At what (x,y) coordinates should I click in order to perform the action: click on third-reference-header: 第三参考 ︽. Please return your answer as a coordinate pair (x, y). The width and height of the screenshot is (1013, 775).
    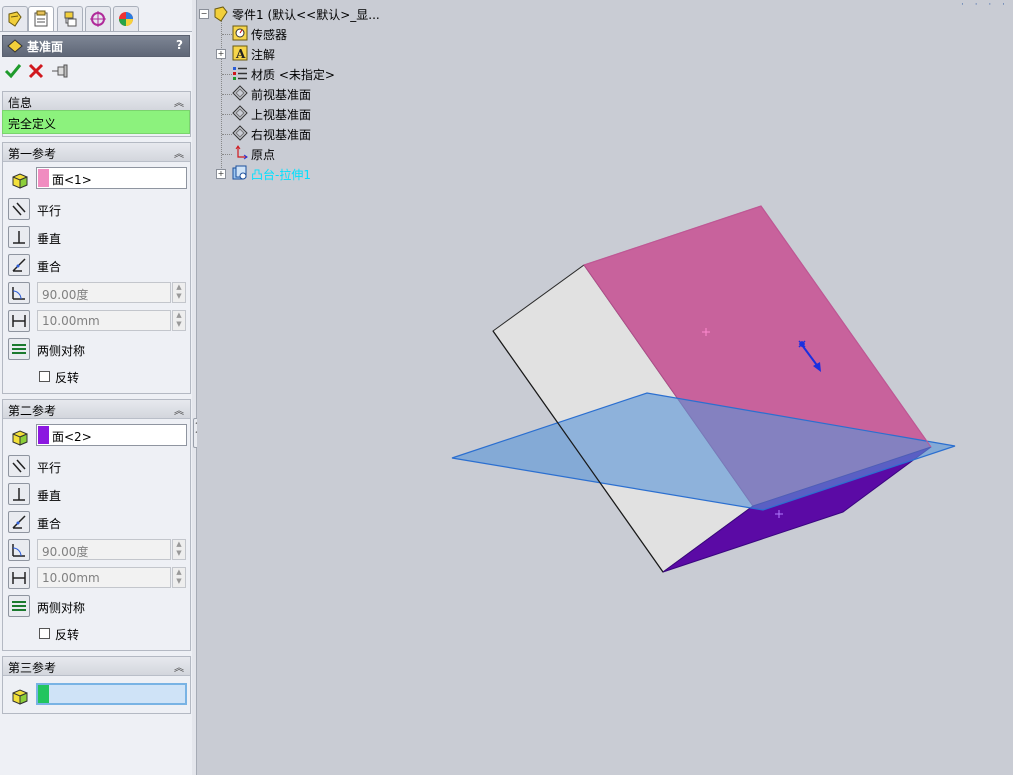
    Looking at the image, I should click on (96, 666).